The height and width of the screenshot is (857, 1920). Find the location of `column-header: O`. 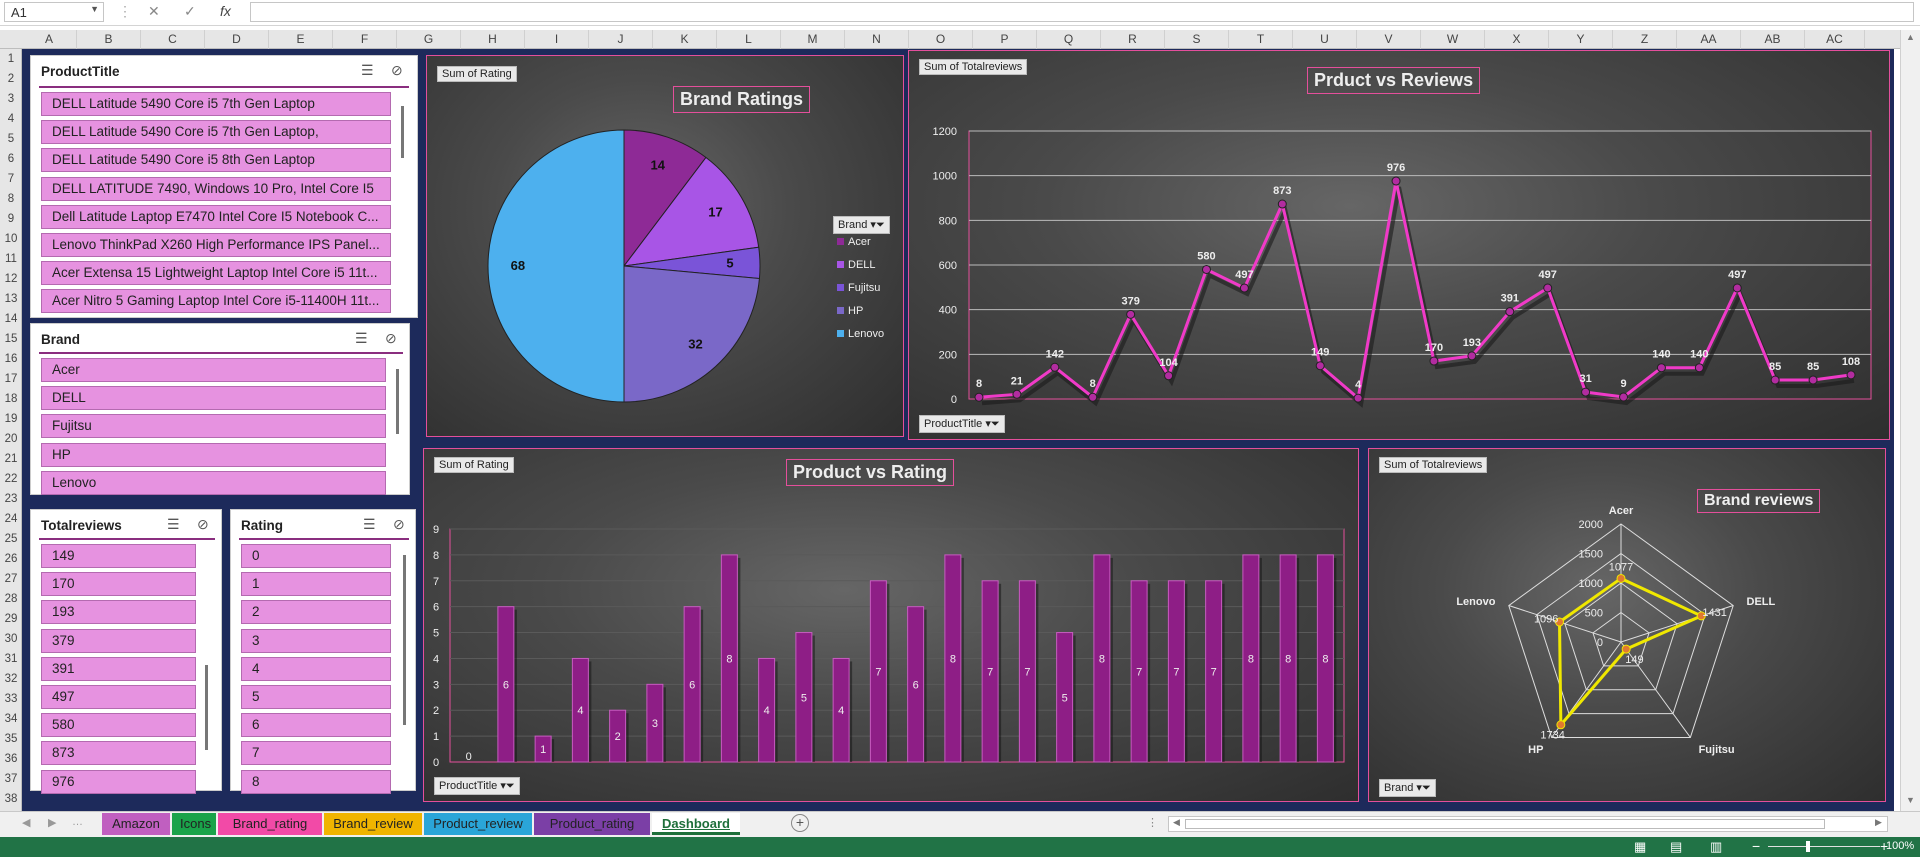

column-header: O is located at coordinates (941, 39).